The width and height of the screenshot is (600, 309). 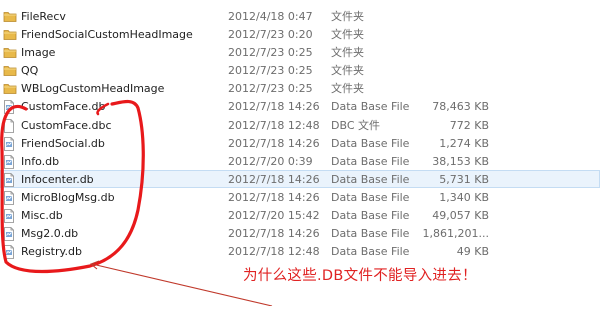 I want to click on file-icon, so click(x=9, y=125).